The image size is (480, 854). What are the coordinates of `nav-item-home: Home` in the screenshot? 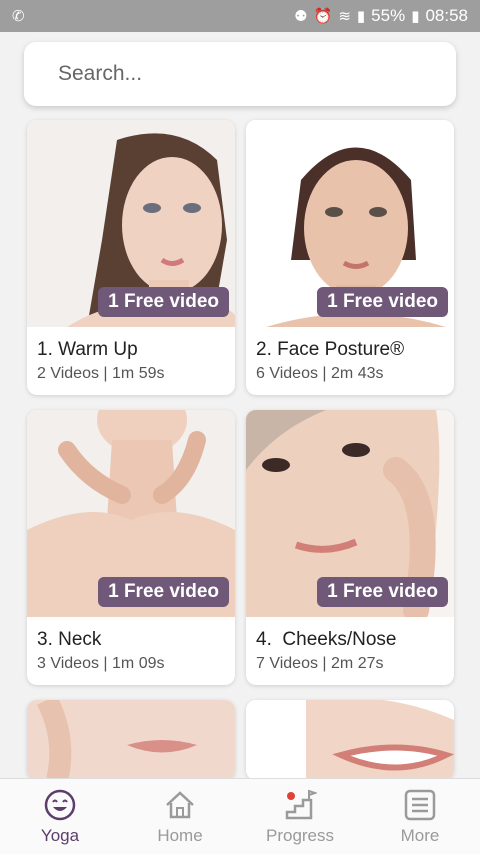 It's located at (180, 816).